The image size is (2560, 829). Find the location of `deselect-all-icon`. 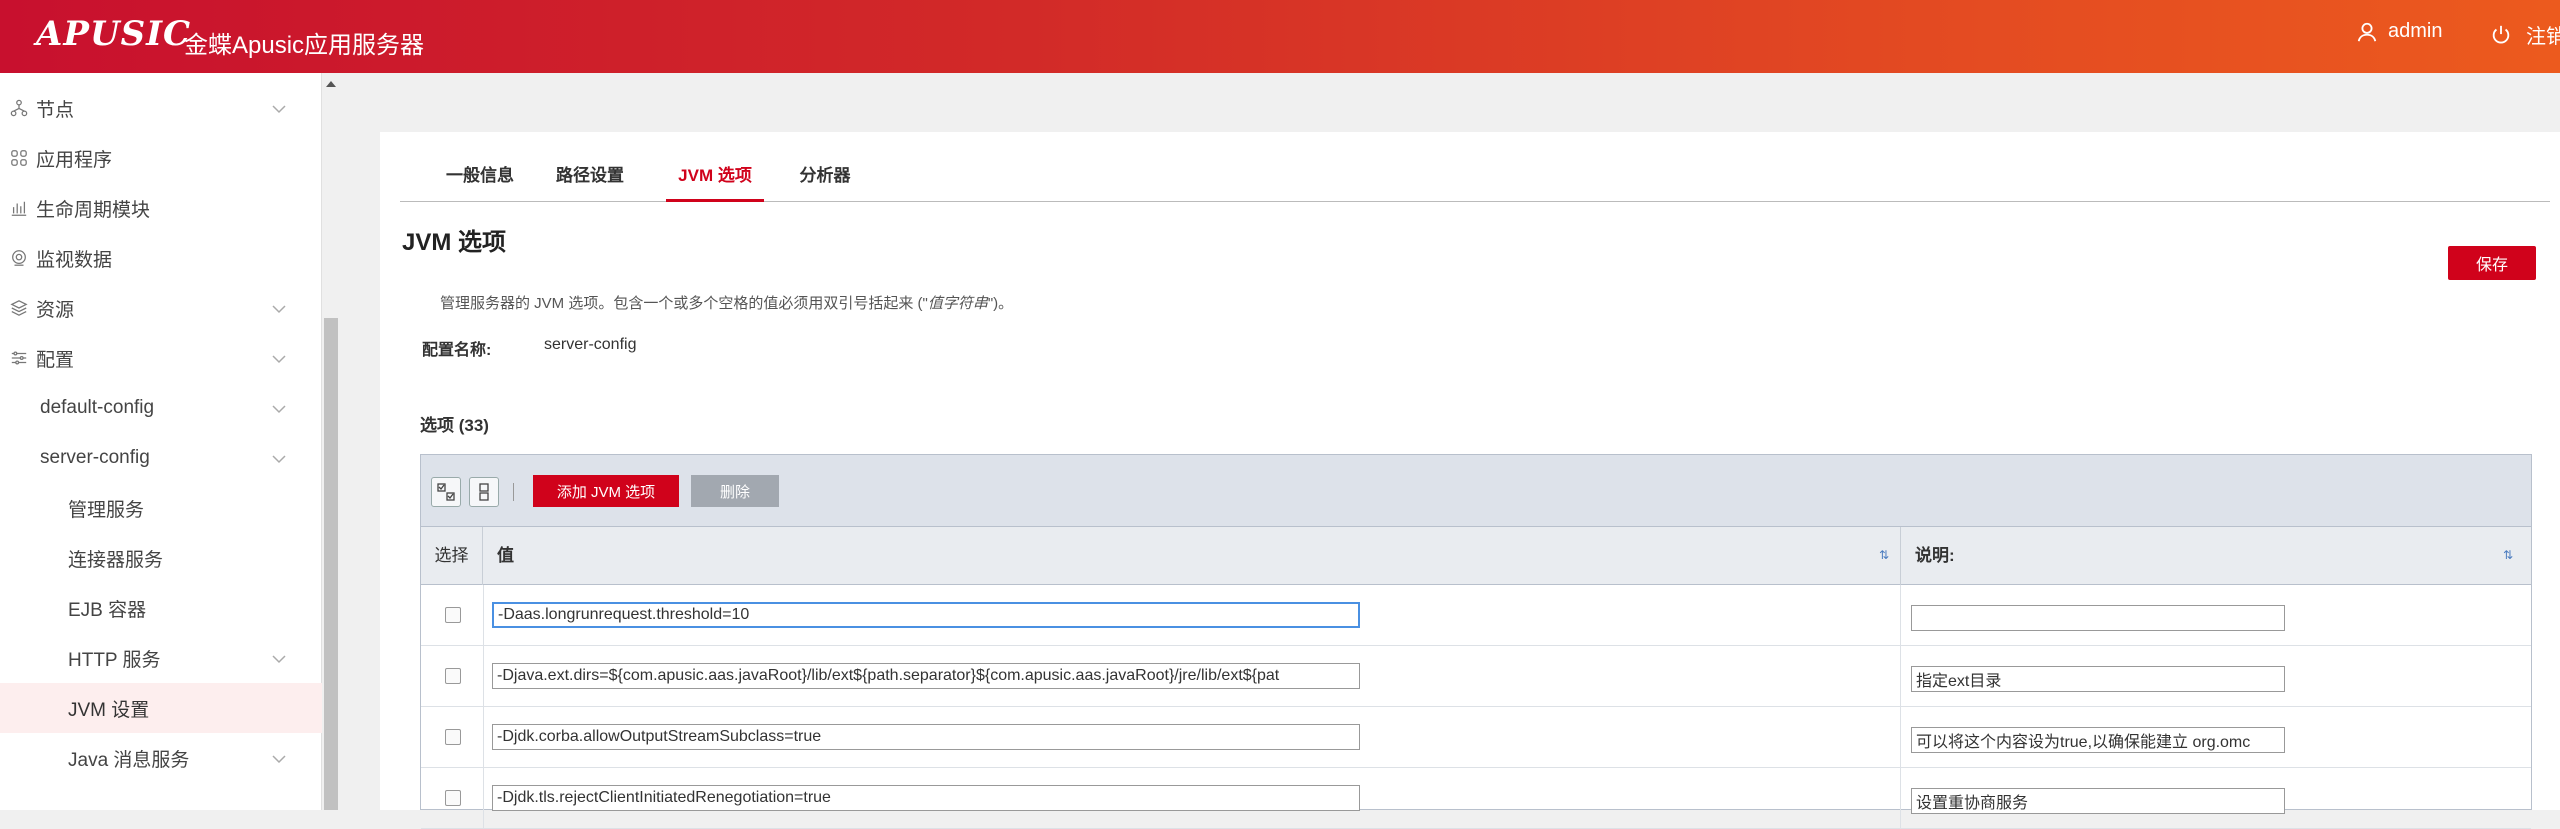

deselect-all-icon is located at coordinates (484, 492).